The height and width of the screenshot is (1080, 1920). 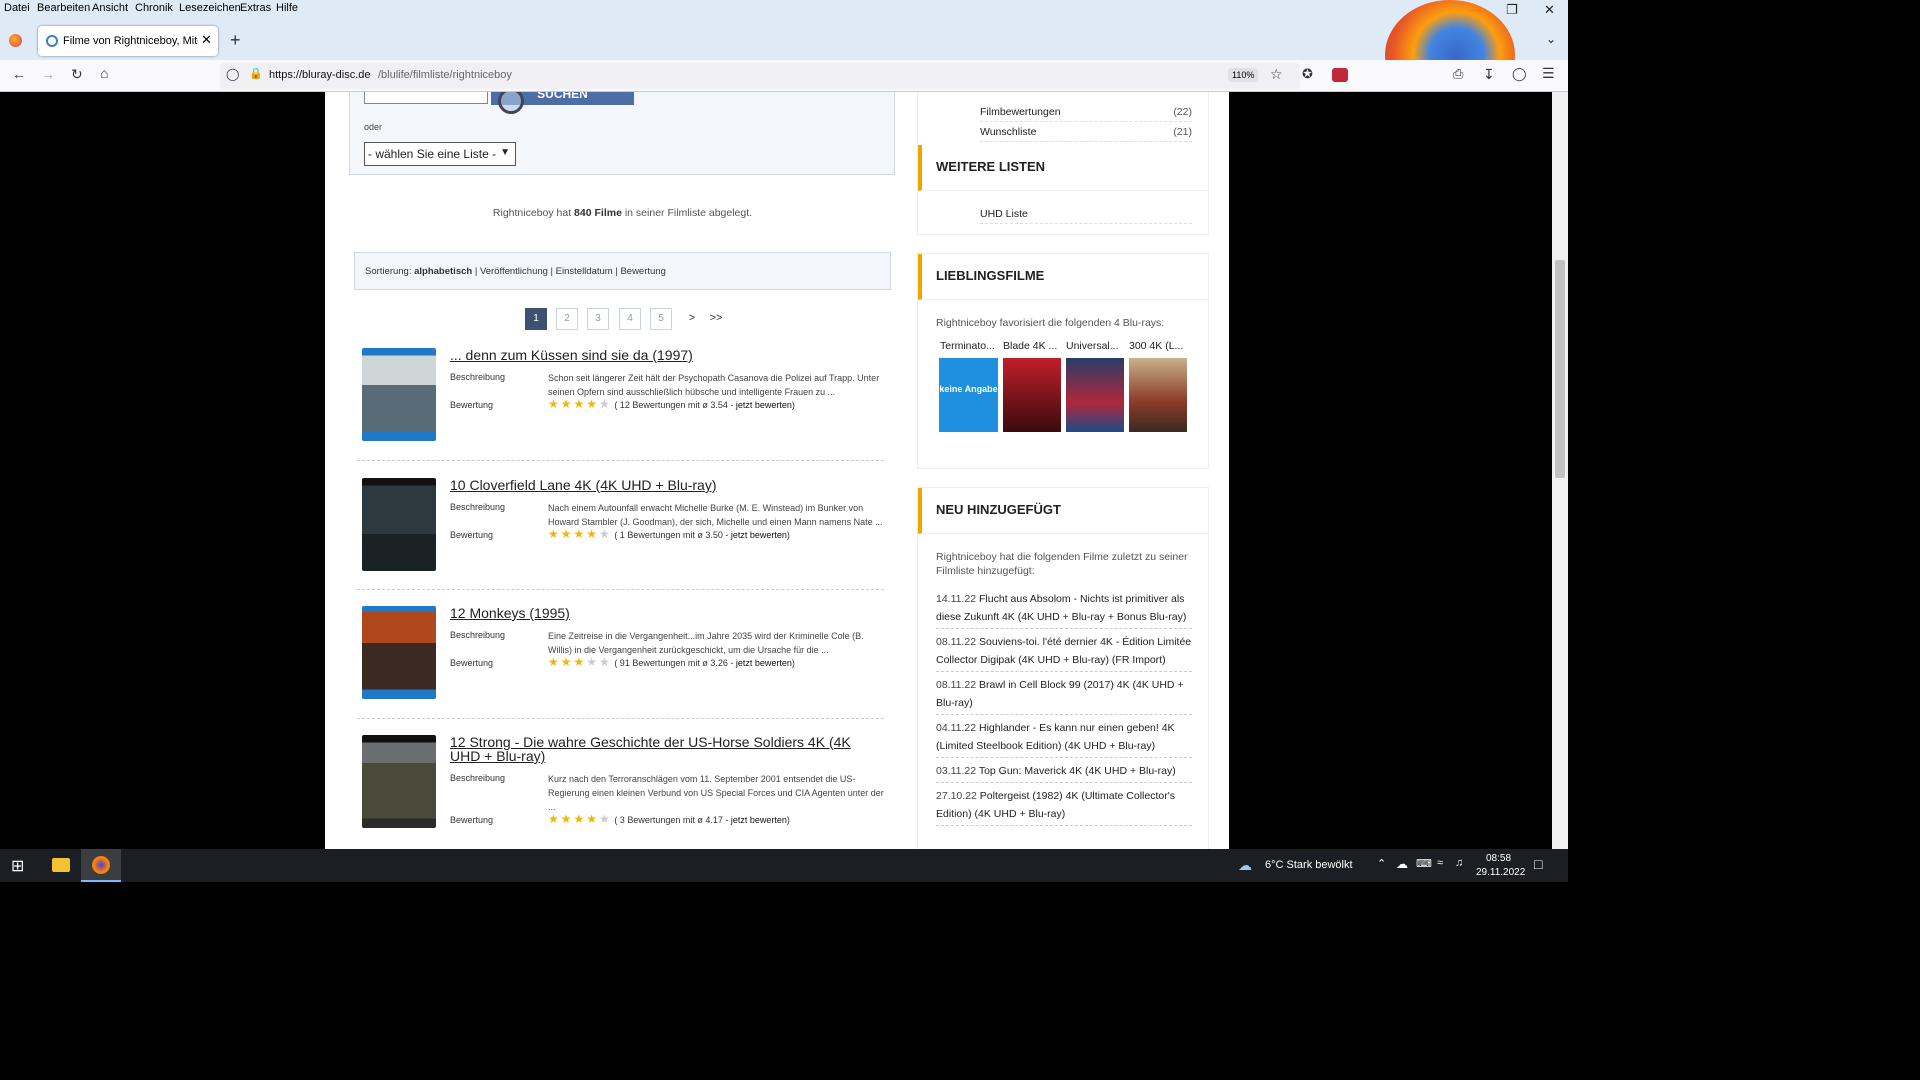 I want to click on page-1: 1, so click(x=536, y=319).